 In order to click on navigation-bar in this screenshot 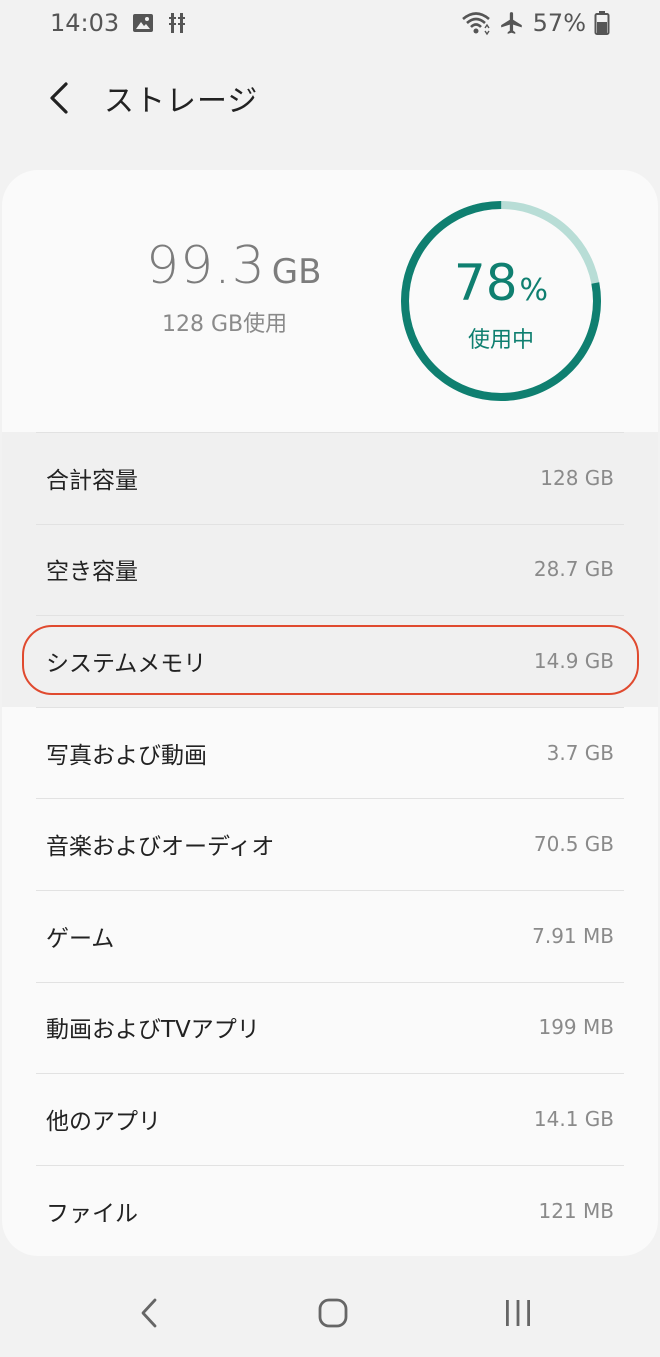, I will do `click(330, 1313)`.